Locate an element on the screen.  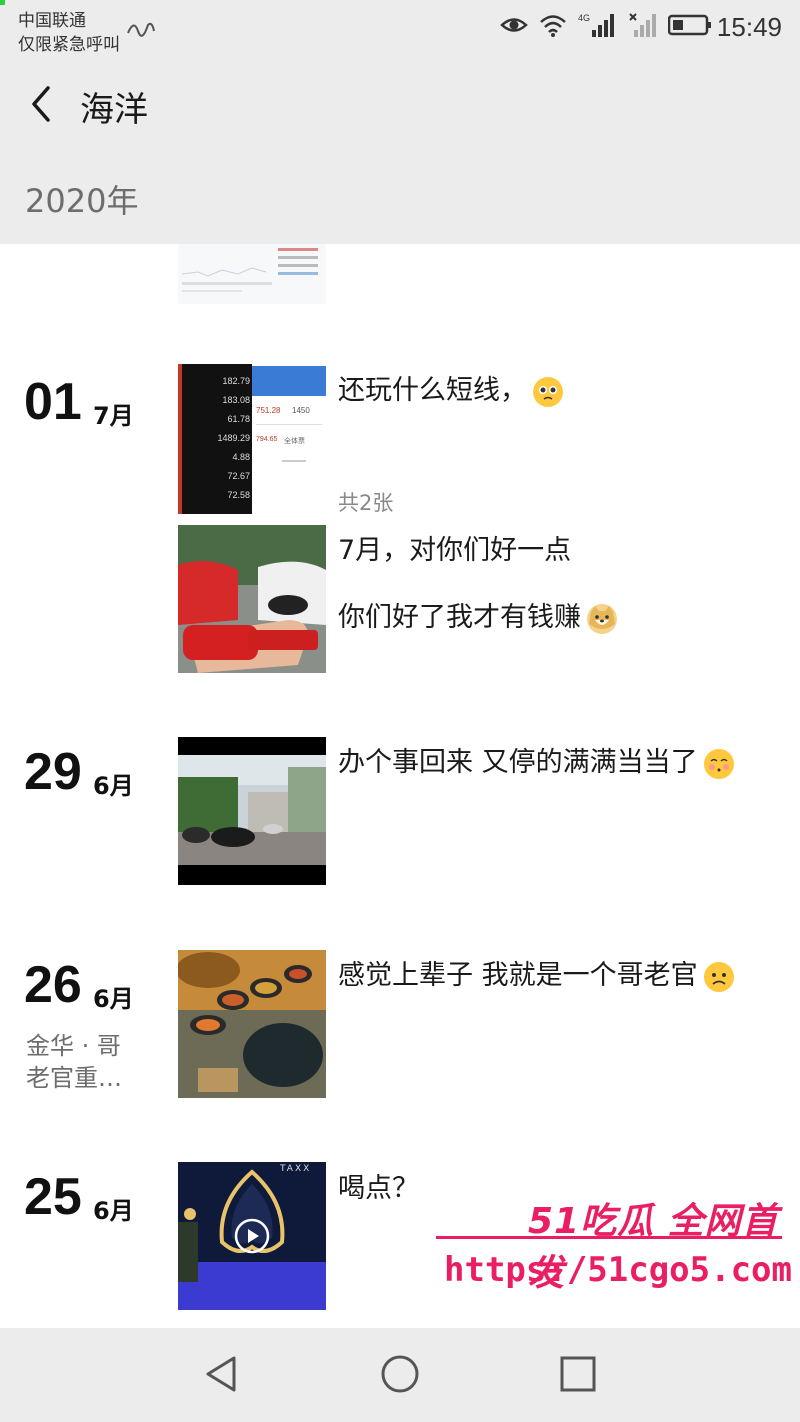
post-month: 7月 is located at coordinates (113, 416).